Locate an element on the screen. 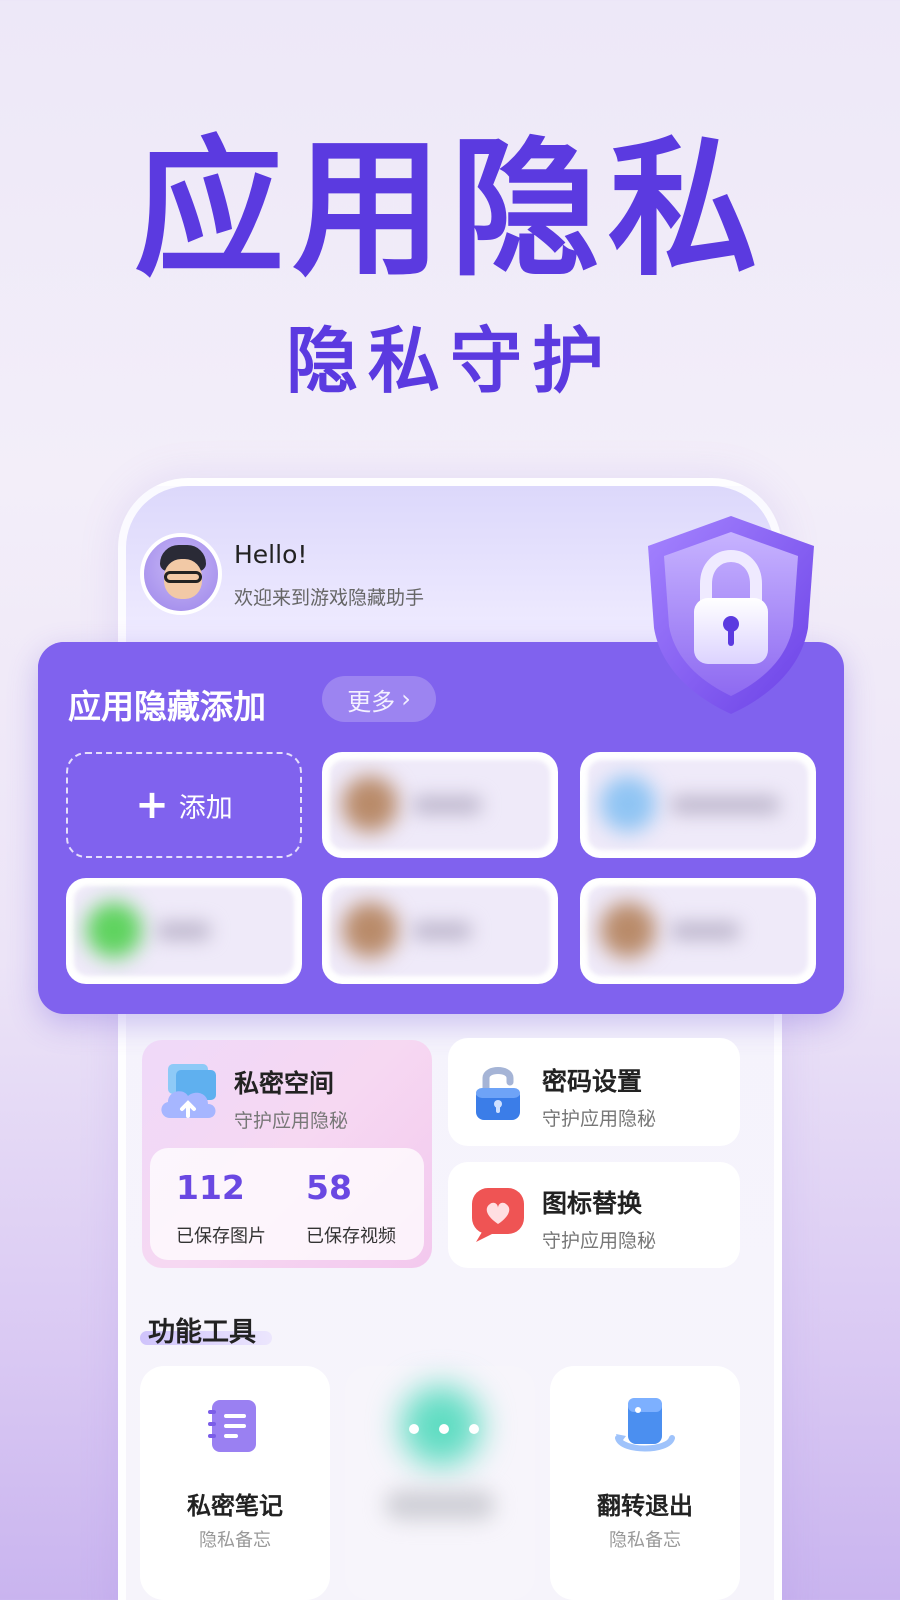 Image resolution: width=900 pixels, height=1600 pixels. shield-lock-icon is located at coordinates (731, 615).